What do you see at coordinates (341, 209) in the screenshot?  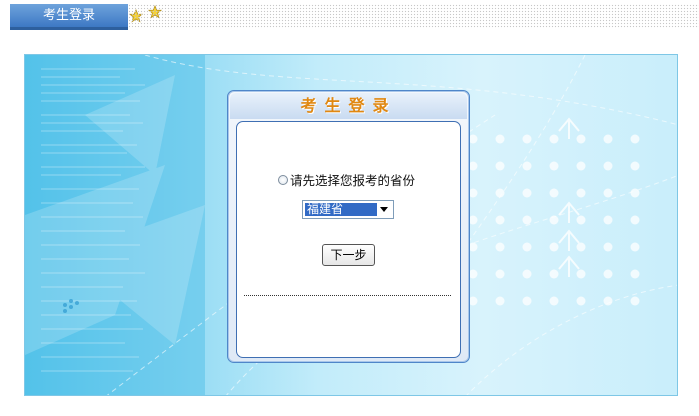 I see `province-select-value: 福建省` at bounding box center [341, 209].